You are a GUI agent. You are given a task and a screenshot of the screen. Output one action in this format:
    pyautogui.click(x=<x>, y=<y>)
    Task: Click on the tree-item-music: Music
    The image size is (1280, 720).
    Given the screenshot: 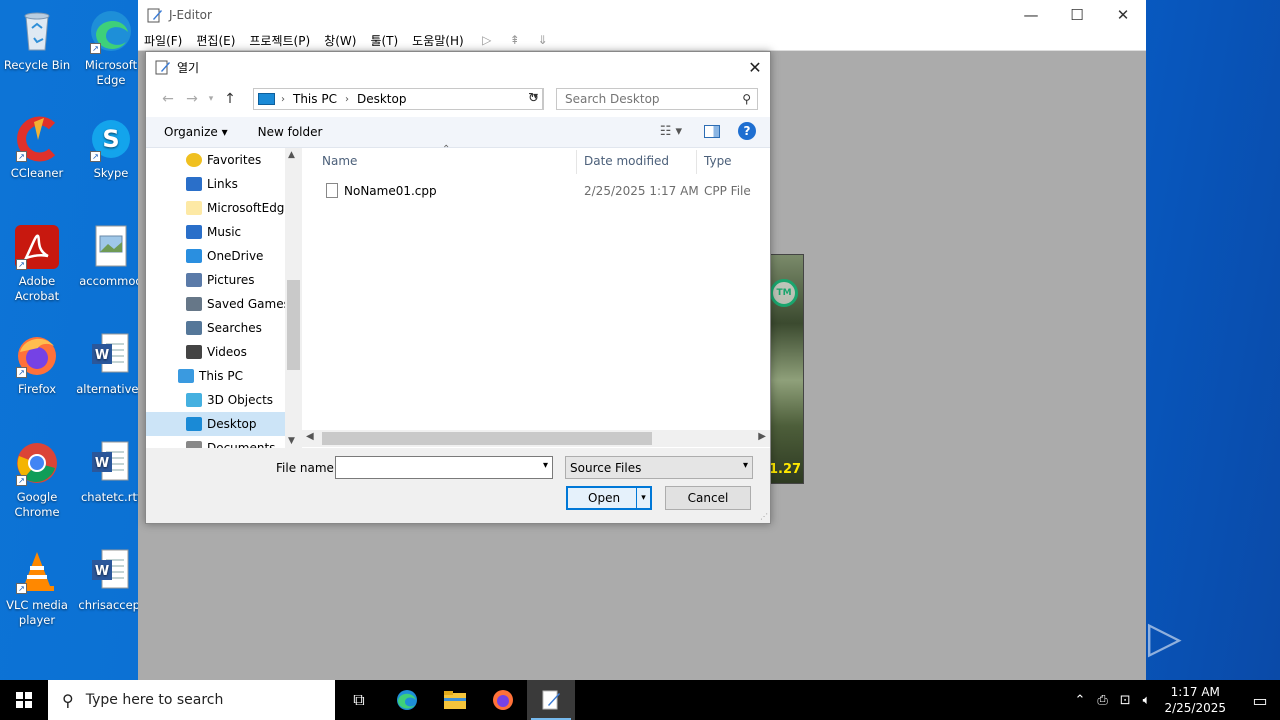 What is the action you would take?
    pyautogui.click(x=223, y=232)
    